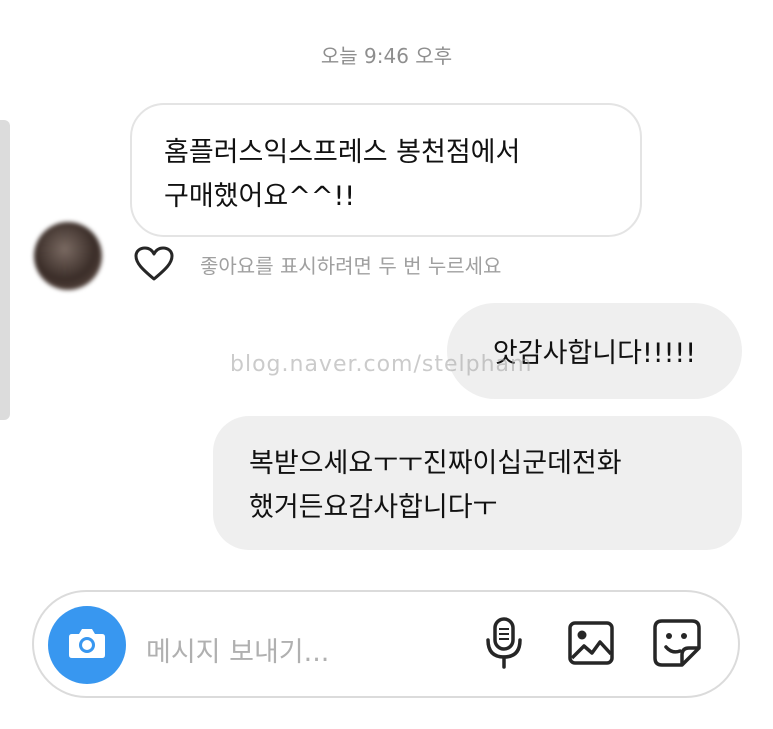 The height and width of the screenshot is (729, 773). I want to click on incoming-message-line: 홈플러스익스프레스 봉천점에서, so click(342, 152).